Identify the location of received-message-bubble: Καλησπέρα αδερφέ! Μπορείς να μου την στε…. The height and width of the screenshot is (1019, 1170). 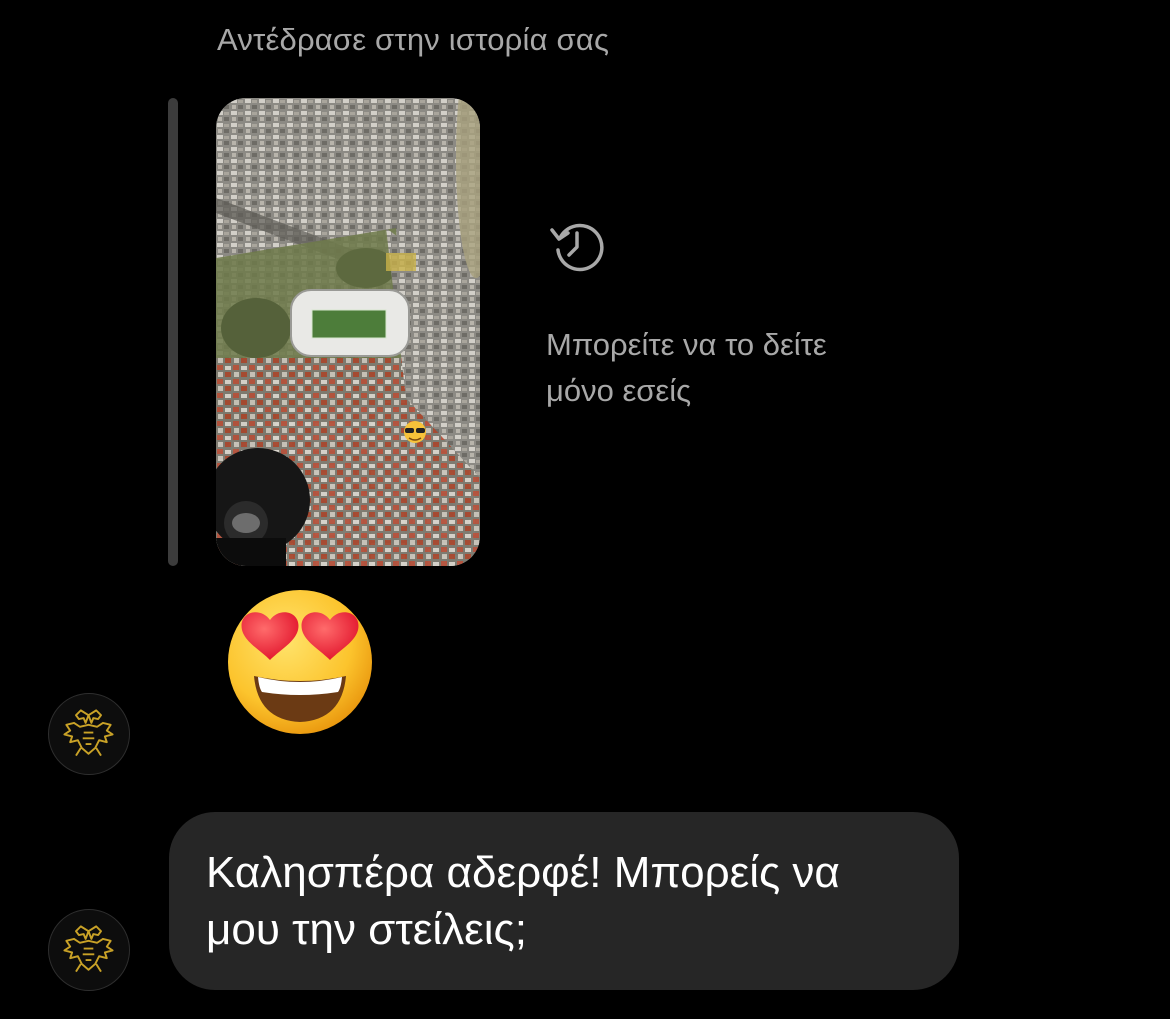
(564, 901).